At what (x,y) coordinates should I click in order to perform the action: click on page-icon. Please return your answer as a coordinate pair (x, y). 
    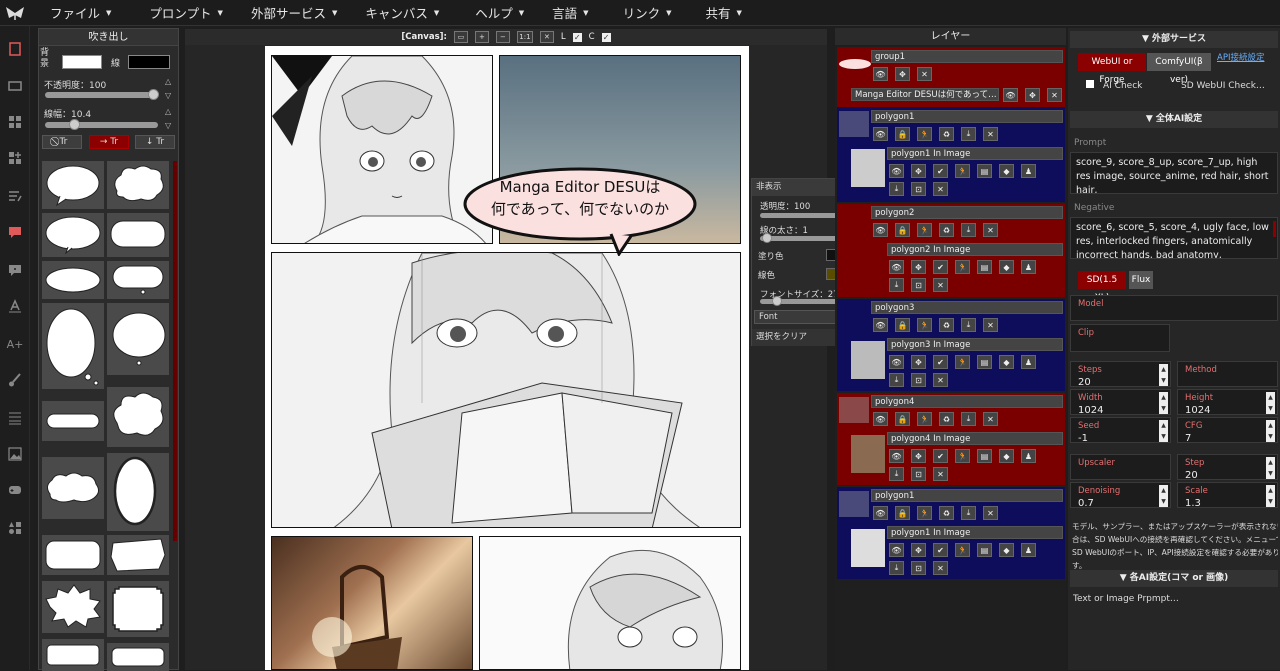
    Looking at the image, I should click on (15, 49).